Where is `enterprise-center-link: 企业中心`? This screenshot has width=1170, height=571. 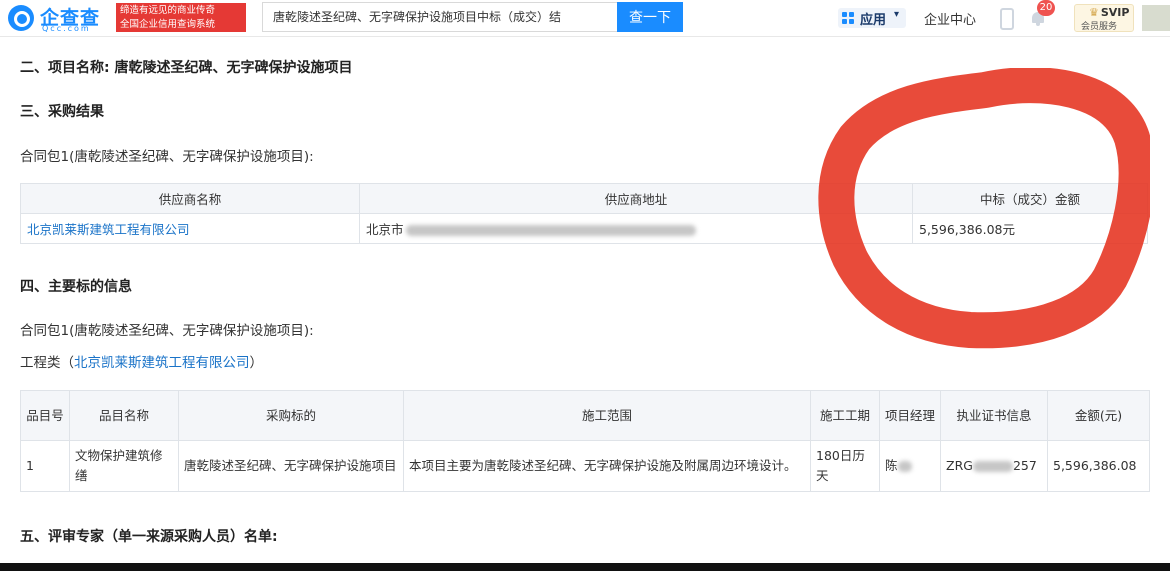 enterprise-center-link: 企业中心 is located at coordinates (950, 18).